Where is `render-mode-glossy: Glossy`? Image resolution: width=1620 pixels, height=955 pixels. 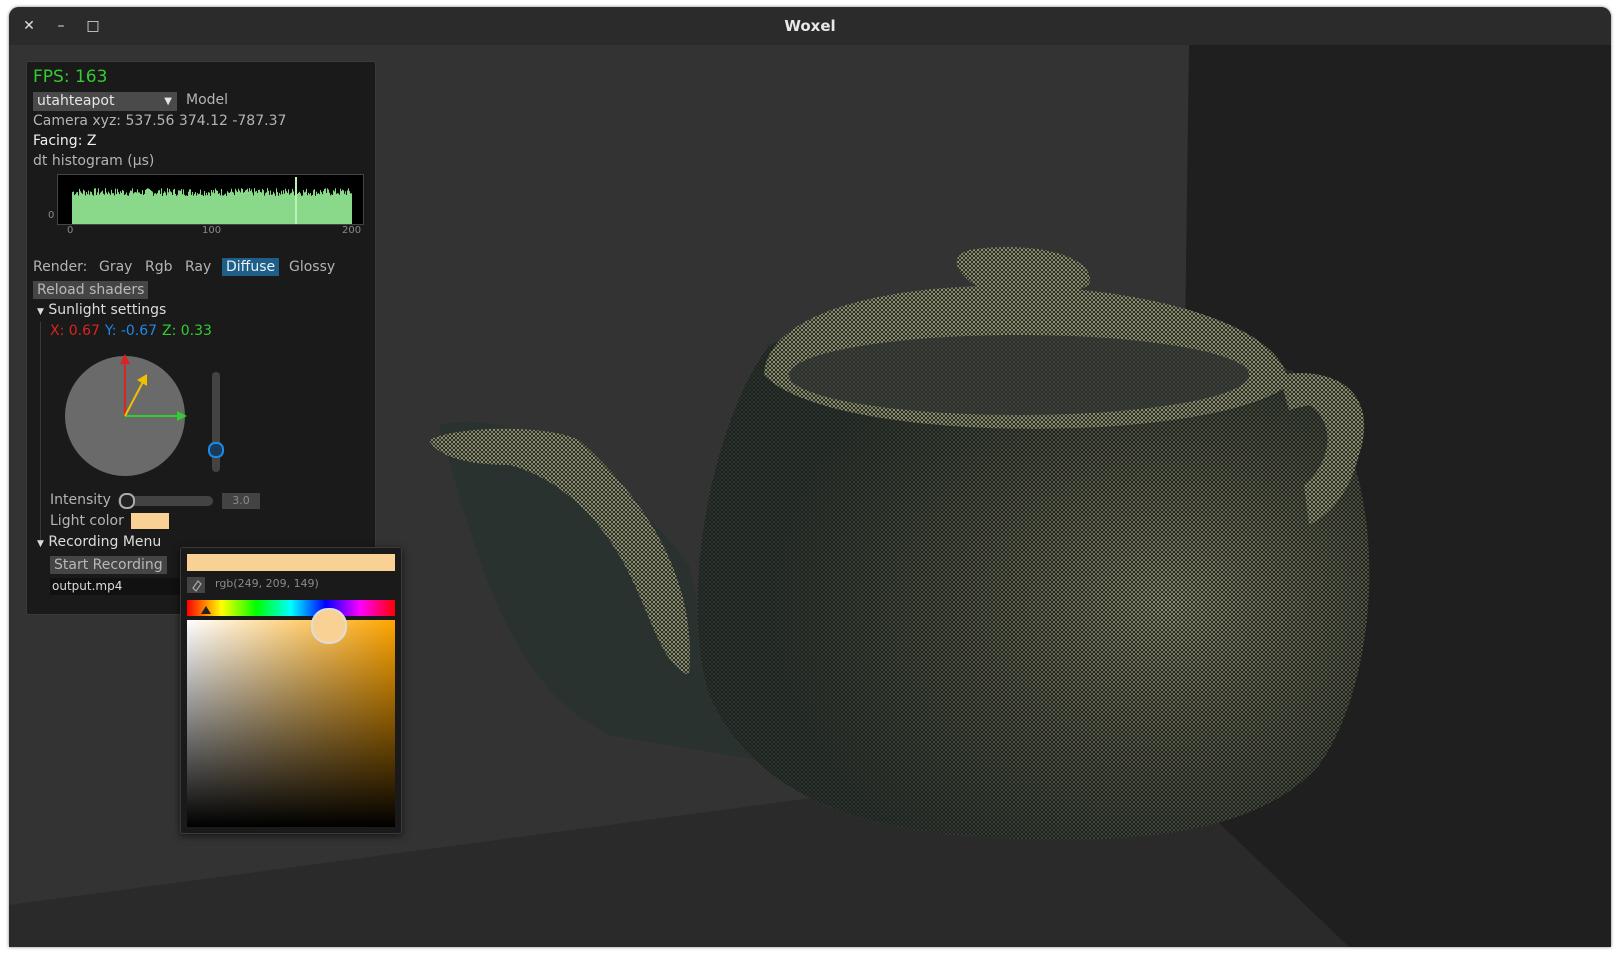
render-mode-glossy: Glossy is located at coordinates (312, 267).